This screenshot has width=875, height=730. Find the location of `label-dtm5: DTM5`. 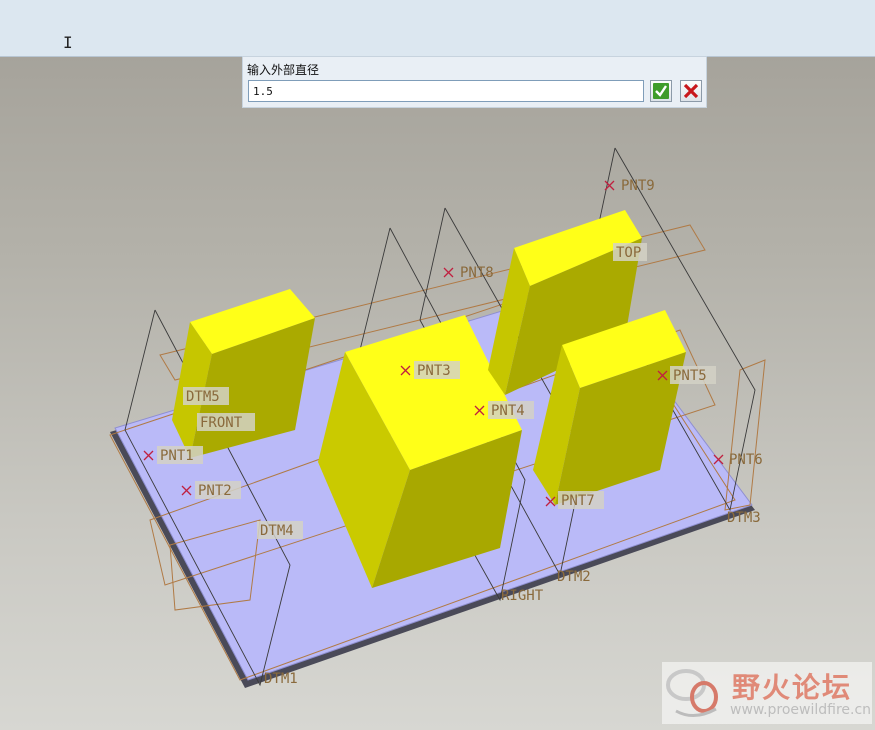

label-dtm5: DTM5 is located at coordinates (203, 397).